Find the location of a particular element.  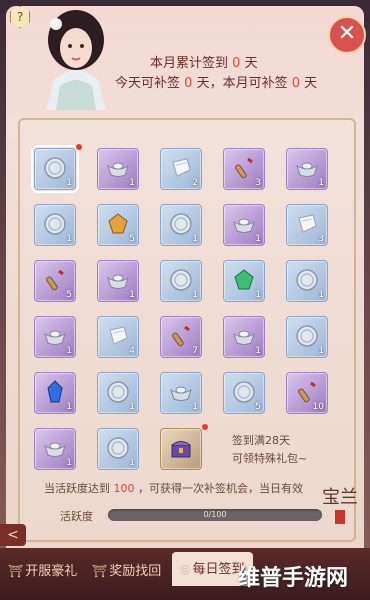

reward-cell-day-22: 1 is located at coordinates (118, 393).